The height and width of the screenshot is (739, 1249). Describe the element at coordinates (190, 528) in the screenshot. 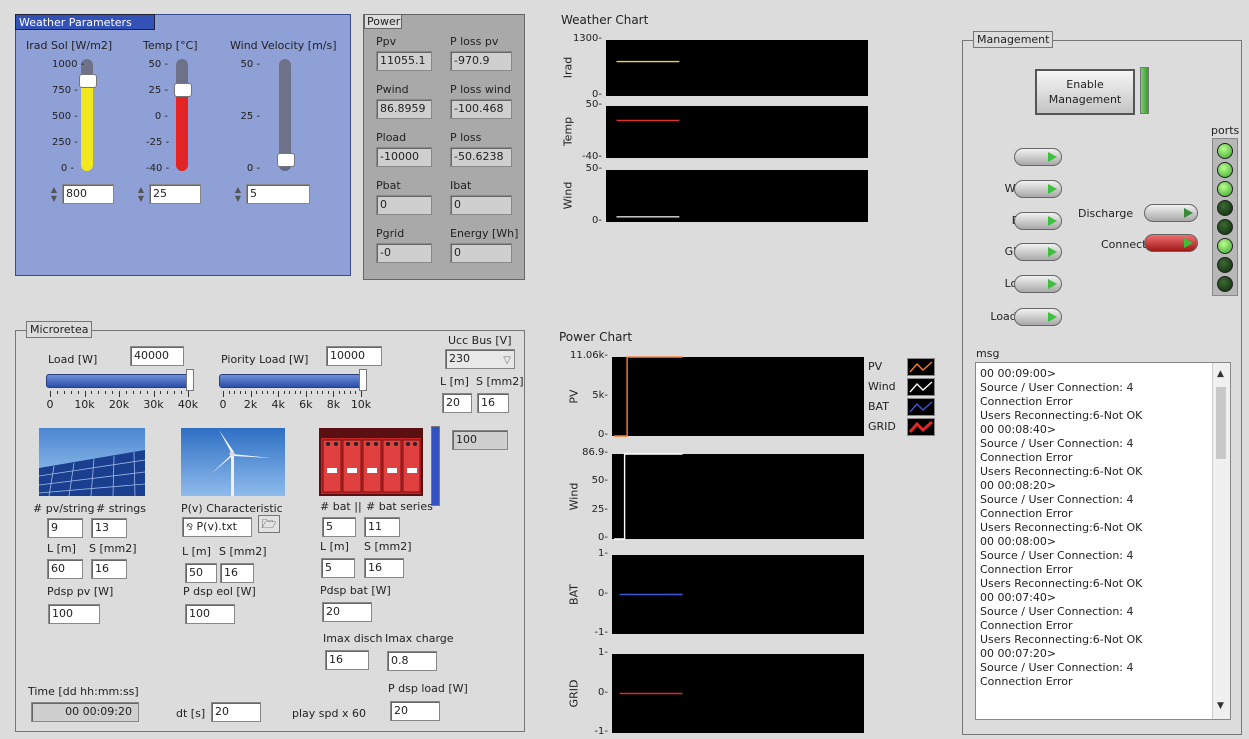

I see `file-path-icon: ⅋` at that location.